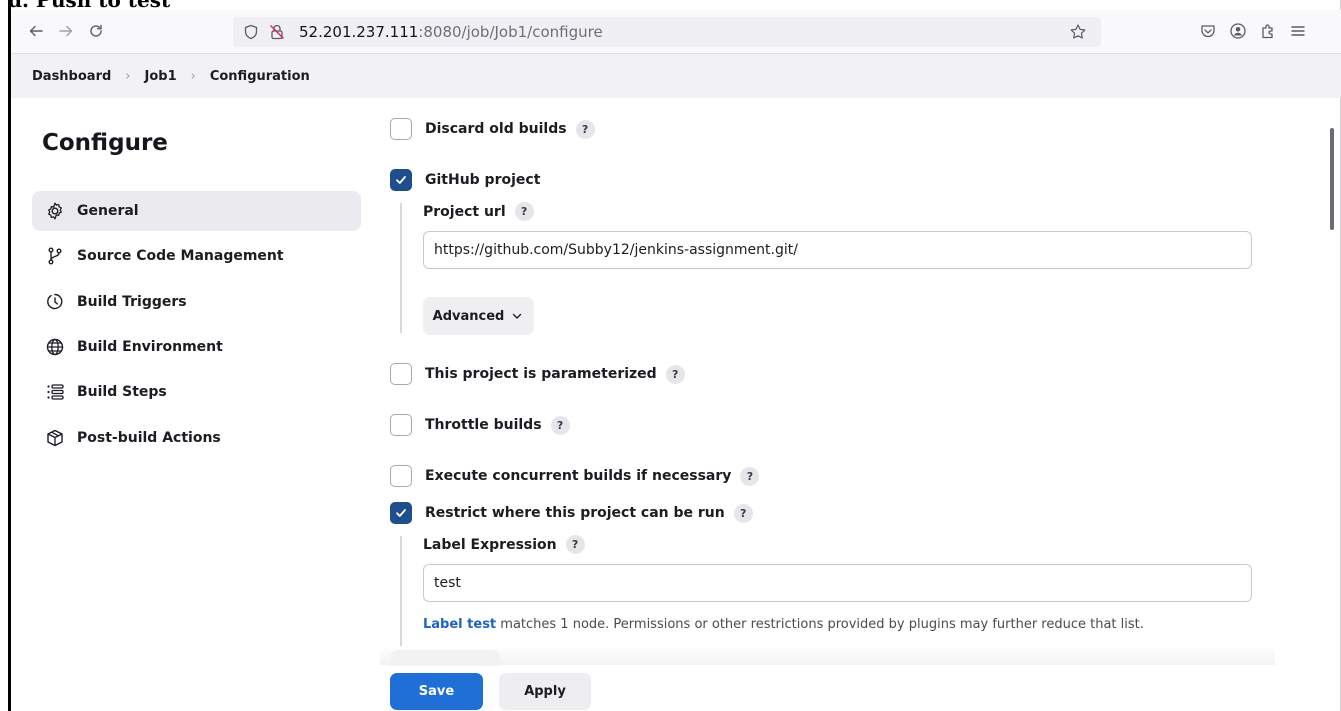 This screenshot has width=1341, height=711. Describe the element at coordinates (1298, 31) in the screenshot. I see `menu-icon` at that location.